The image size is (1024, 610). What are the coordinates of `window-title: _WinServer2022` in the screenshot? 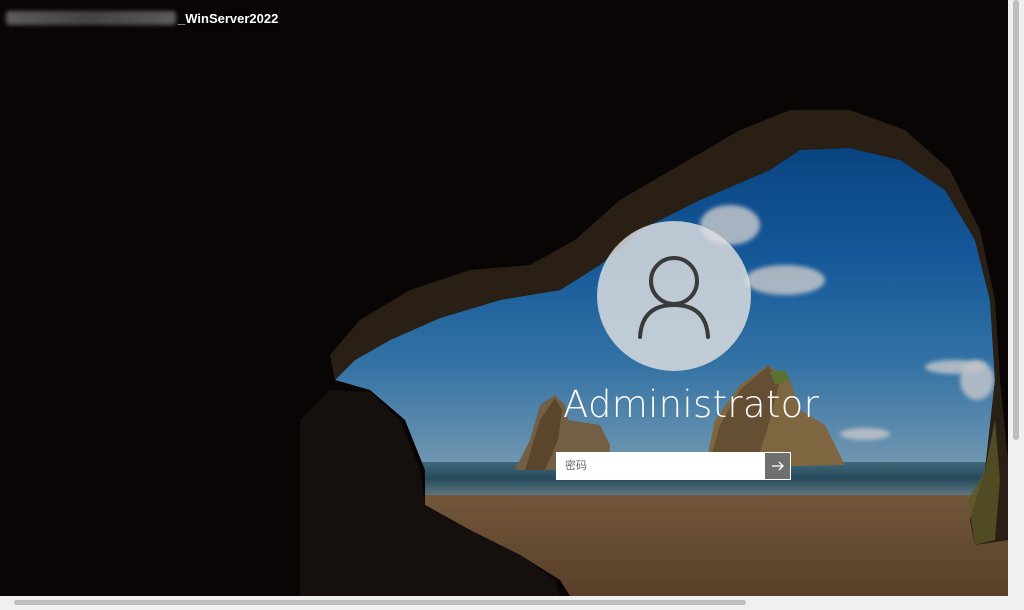 It's located at (142, 18).